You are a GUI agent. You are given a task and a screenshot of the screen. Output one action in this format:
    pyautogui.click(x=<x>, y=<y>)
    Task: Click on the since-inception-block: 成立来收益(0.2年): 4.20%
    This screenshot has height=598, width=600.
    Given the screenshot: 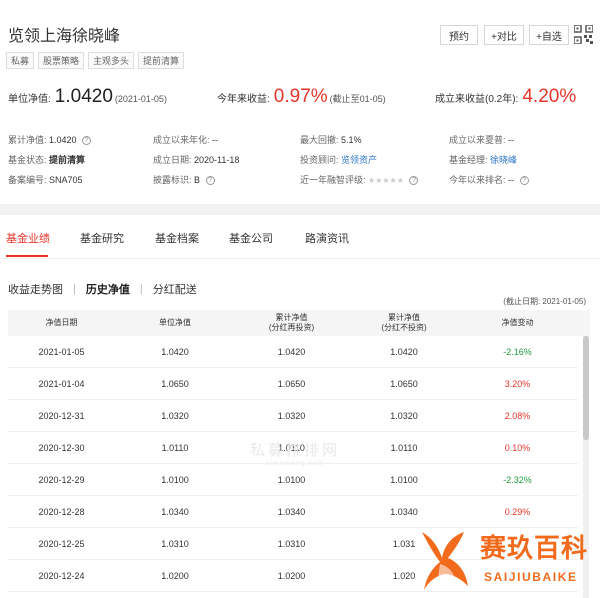 What is the action you would take?
    pyautogui.click(x=505, y=97)
    